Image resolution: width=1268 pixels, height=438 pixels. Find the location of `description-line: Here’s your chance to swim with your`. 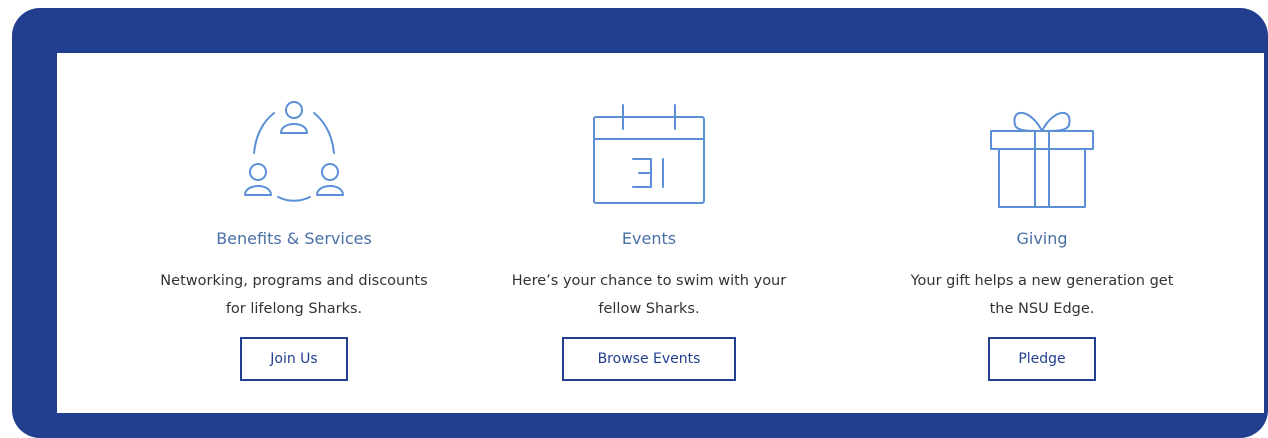

description-line: Here’s your chance to swim with your is located at coordinates (649, 281).